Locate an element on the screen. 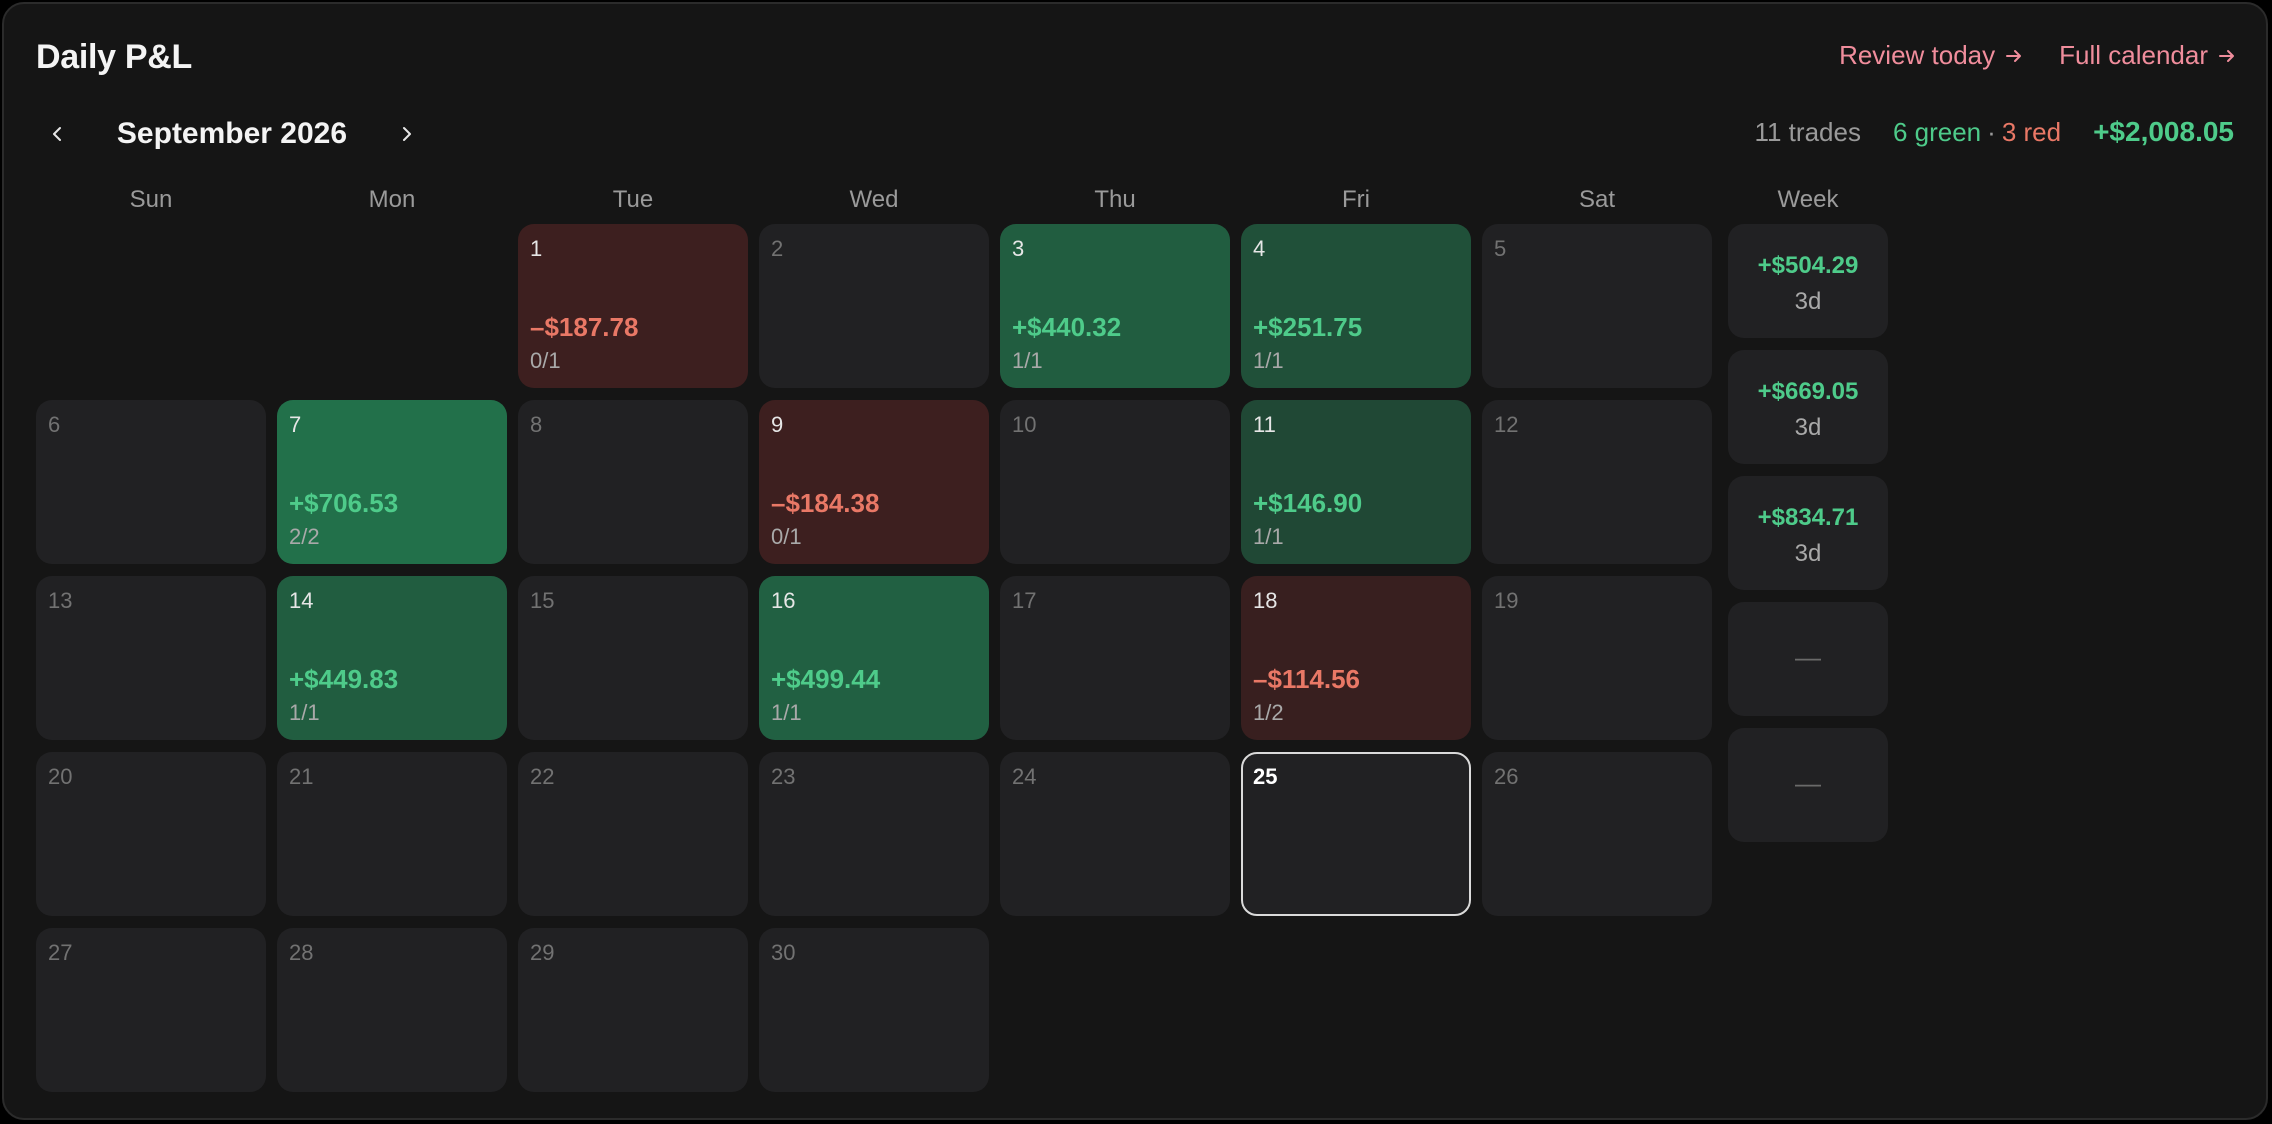 This screenshot has height=1124, width=2272. day-number: 21 is located at coordinates (301, 776).